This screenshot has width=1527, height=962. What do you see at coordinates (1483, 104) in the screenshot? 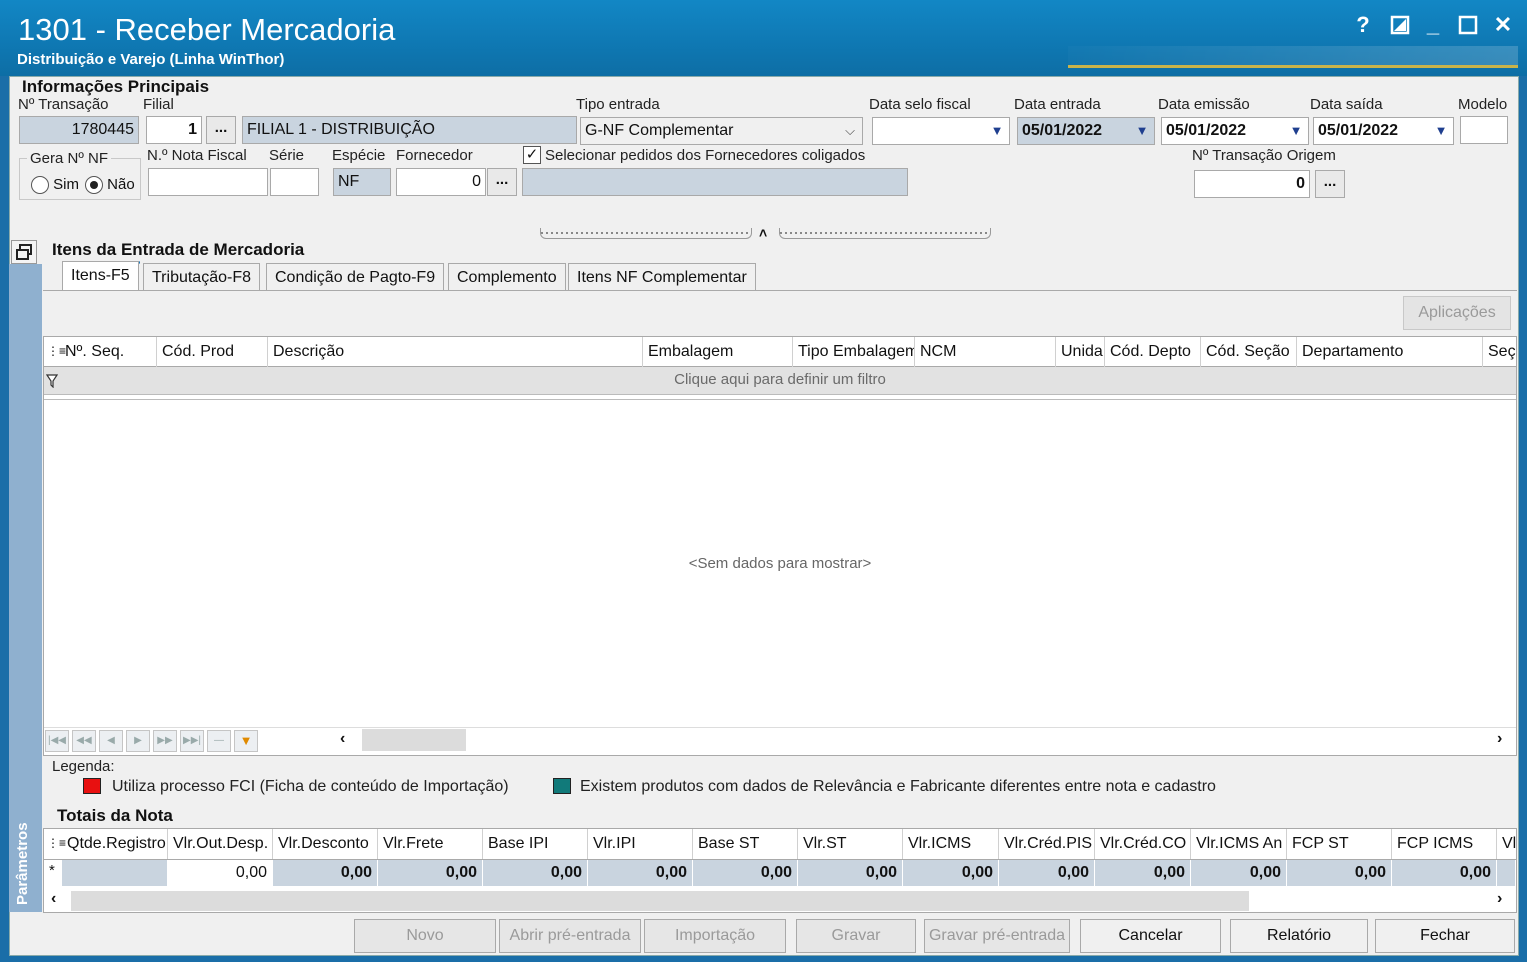
I see `modelo-label: Modelo` at bounding box center [1483, 104].